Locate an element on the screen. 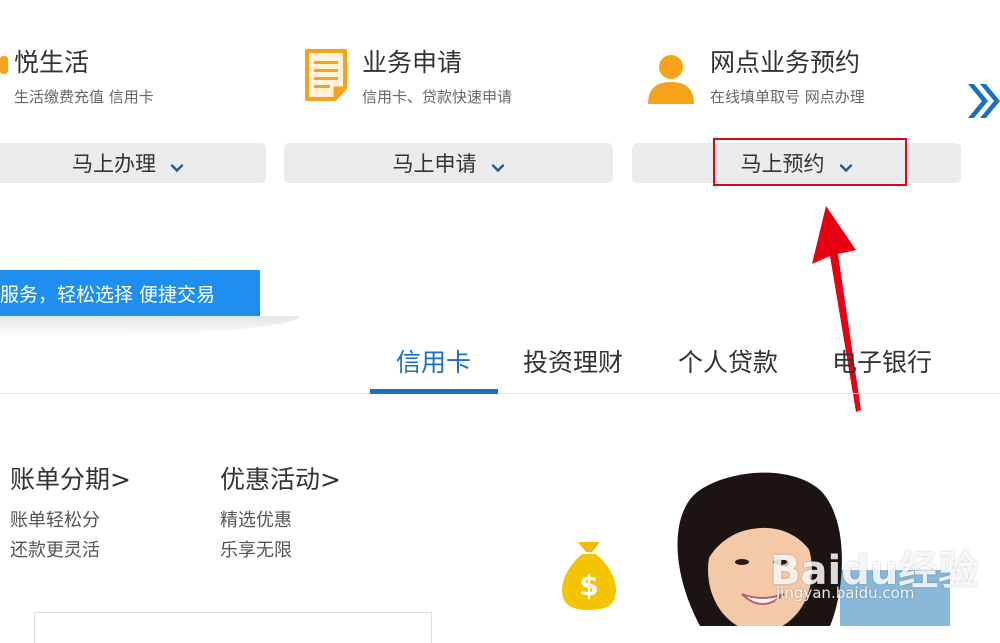  promo-banner: 服务，轻松选择 便捷交易 is located at coordinates (130, 293).